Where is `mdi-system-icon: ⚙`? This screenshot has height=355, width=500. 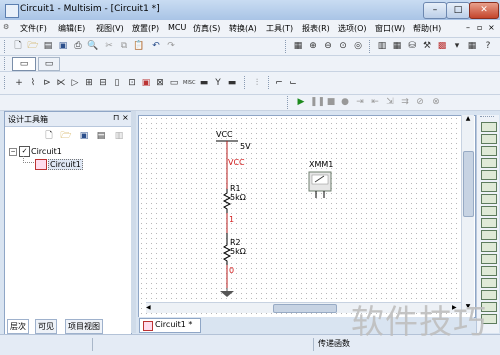
mdi-system-icon: ⚙ is located at coordinates (6, 27).